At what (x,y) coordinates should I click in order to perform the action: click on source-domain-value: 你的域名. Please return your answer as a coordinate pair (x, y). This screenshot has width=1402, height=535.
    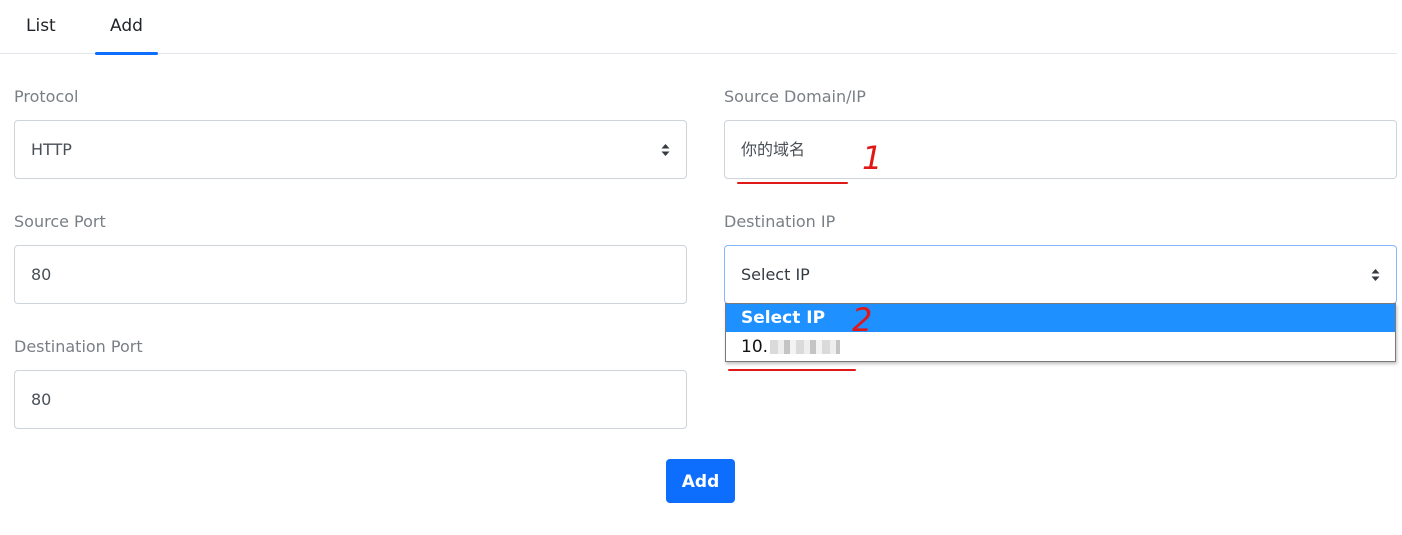
    Looking at the image, I should click on (773, 149).